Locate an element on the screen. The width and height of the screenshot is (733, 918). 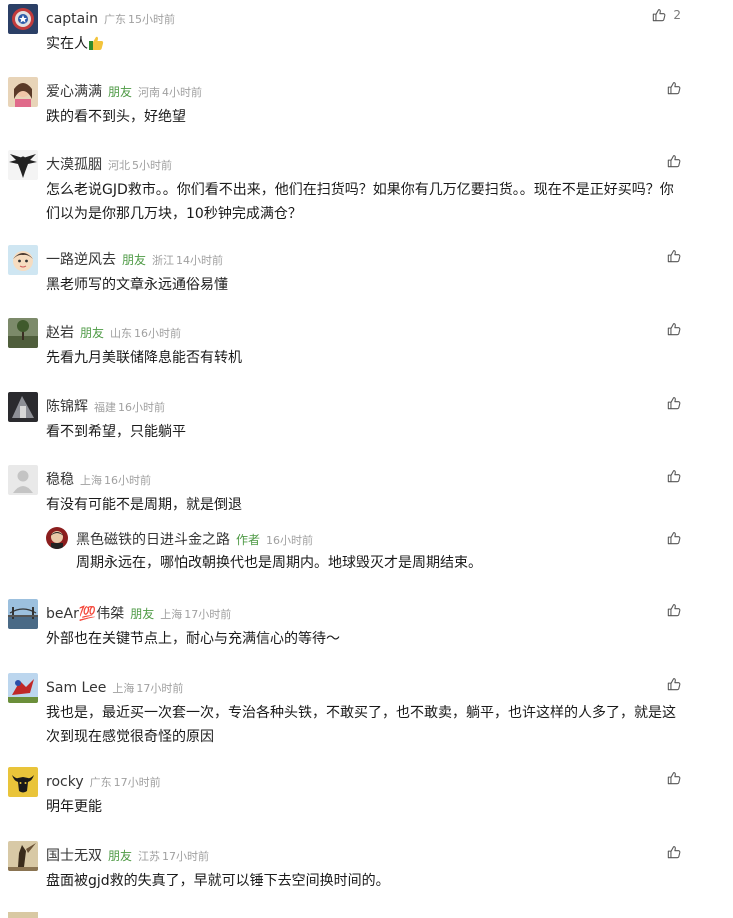
comment-text: 有没有可能不是周期，就是倒退 is located at coordinates (144, 505).